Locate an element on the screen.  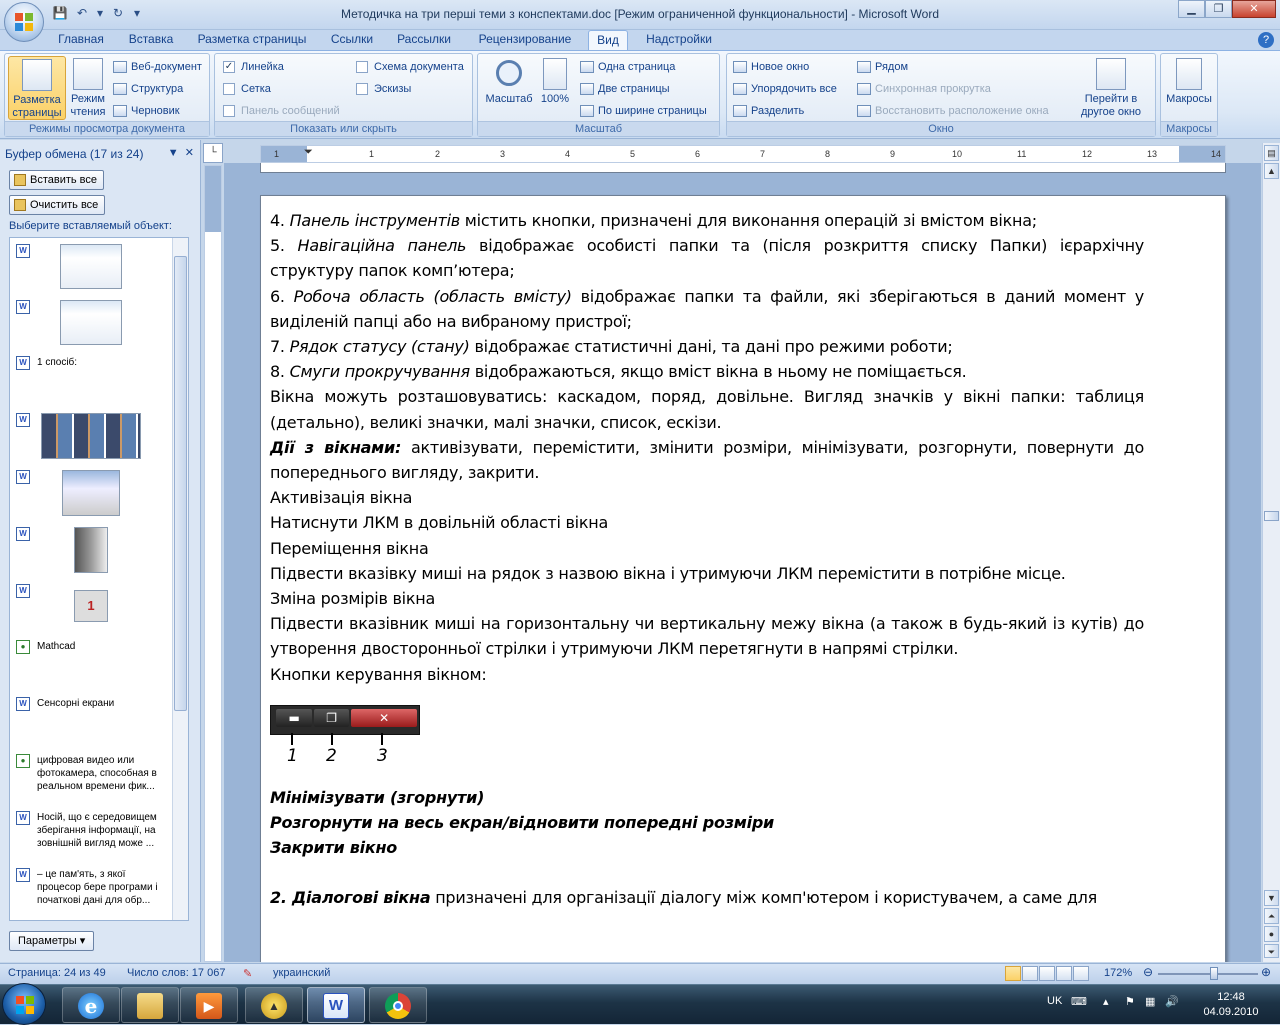
reading-mode-button: Режим чтения is located at coordinates (88, 88).